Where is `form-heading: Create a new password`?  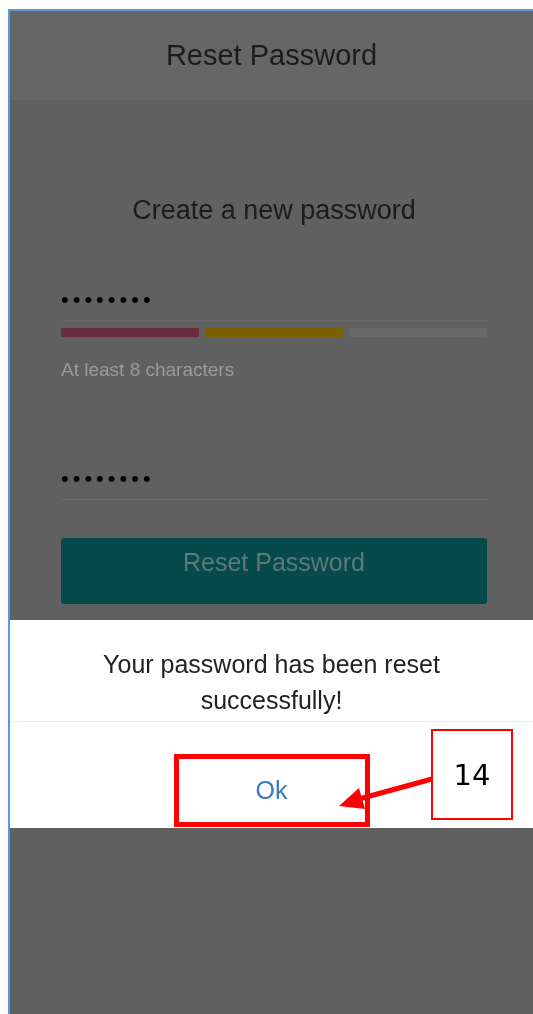 form-heading: Create a new password is located at coordinates (274, 210).